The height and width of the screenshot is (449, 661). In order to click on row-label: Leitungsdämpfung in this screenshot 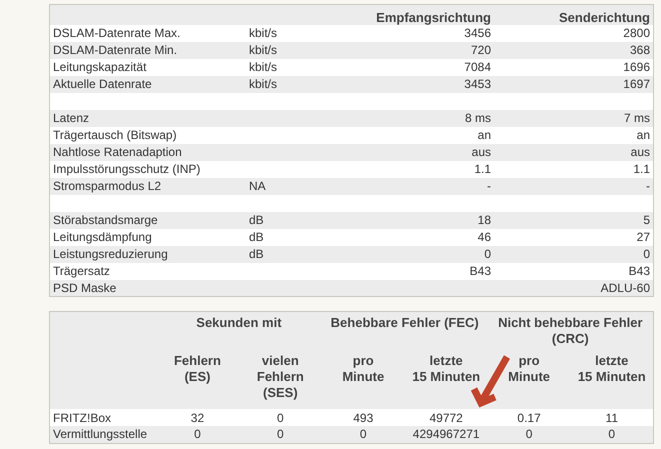, I will do `click(102, 237)`.